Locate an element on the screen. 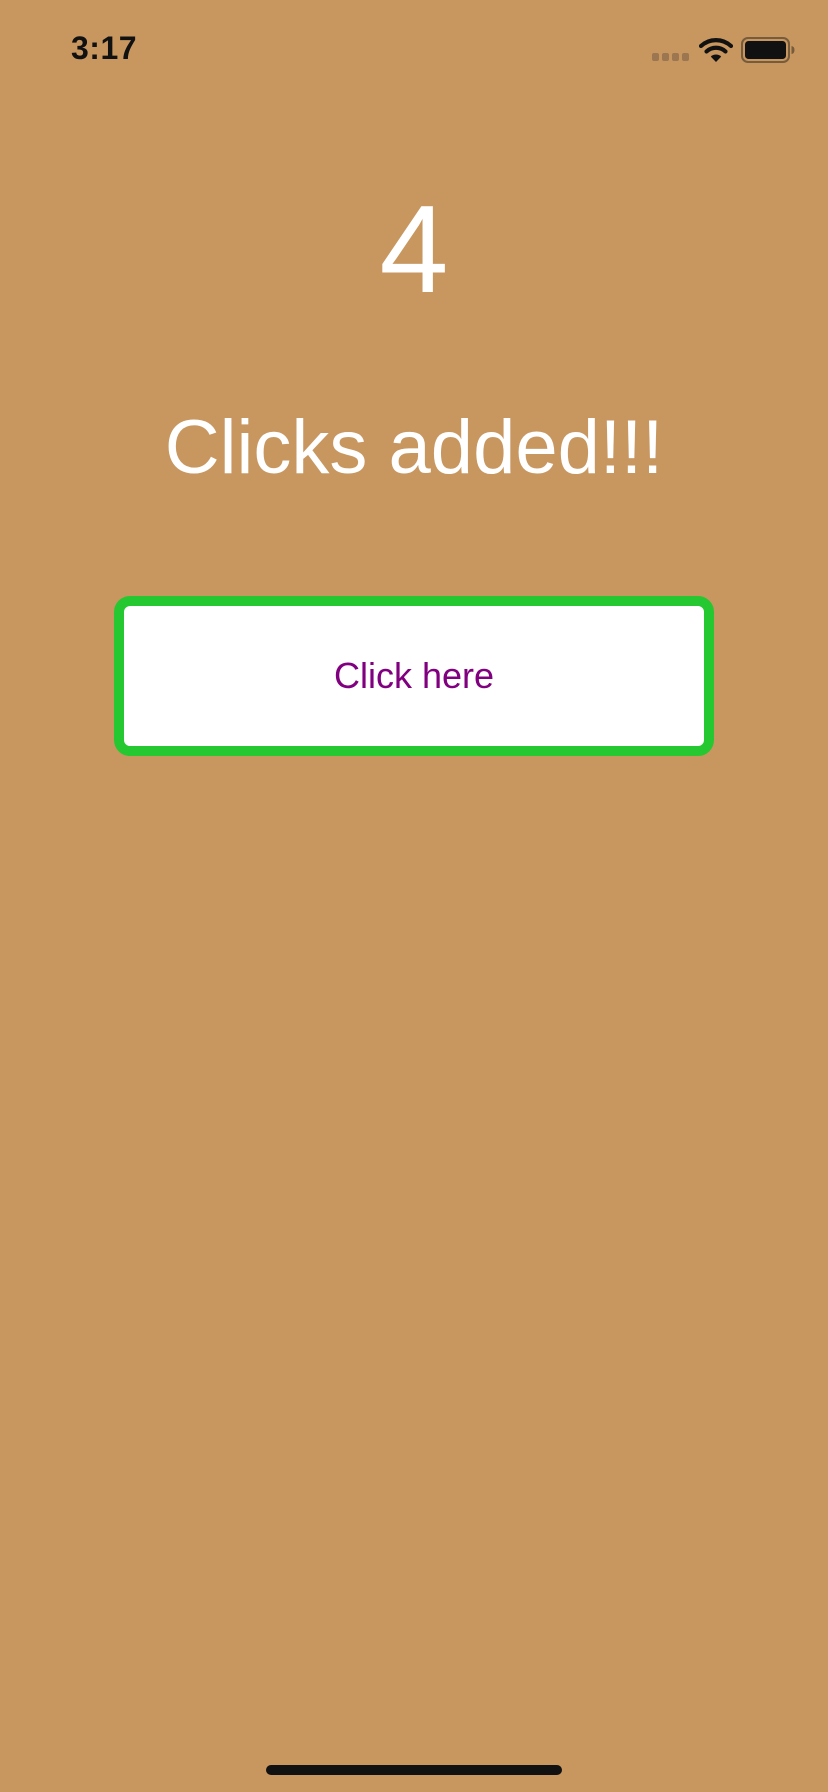 This screenshot has width=828, height=1792. click-here-button-label: Click here is located at coordinates (414, 675).